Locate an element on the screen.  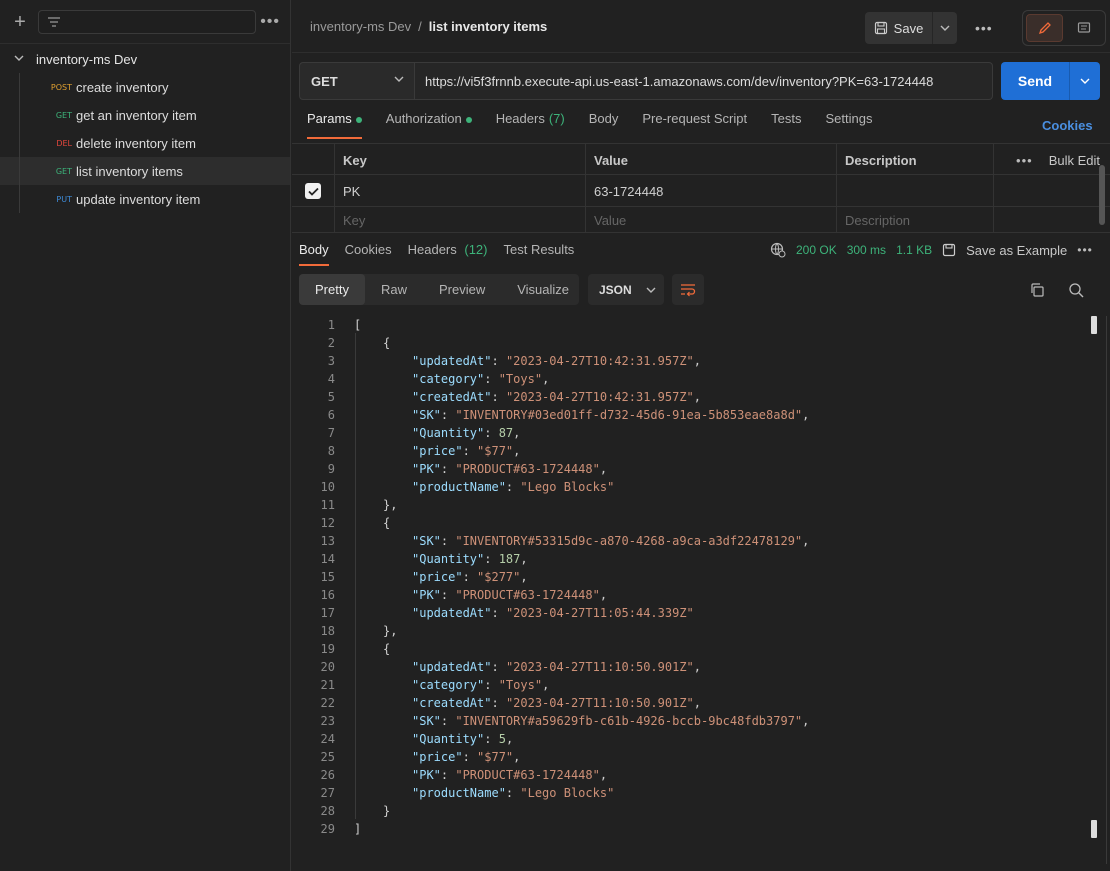
mode-toggle is located at coordinates (1064, 28).